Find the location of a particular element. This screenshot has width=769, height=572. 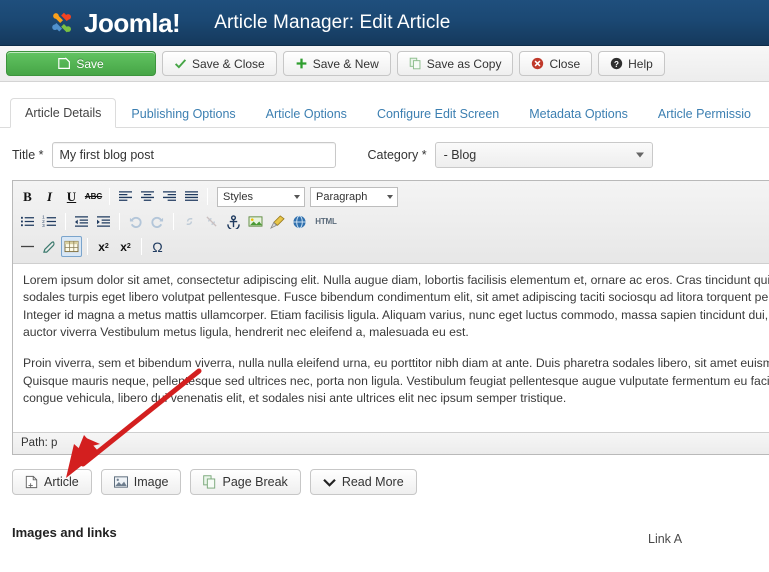

align-right-icon is located at coordinates (169, 196).